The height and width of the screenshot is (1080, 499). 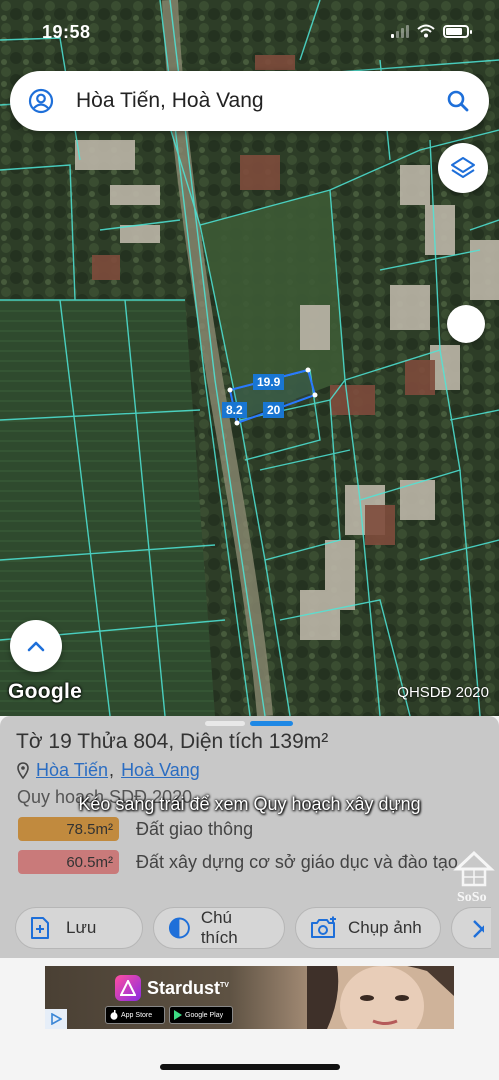 I want to click on layers-button, so click(x=463, y=168).